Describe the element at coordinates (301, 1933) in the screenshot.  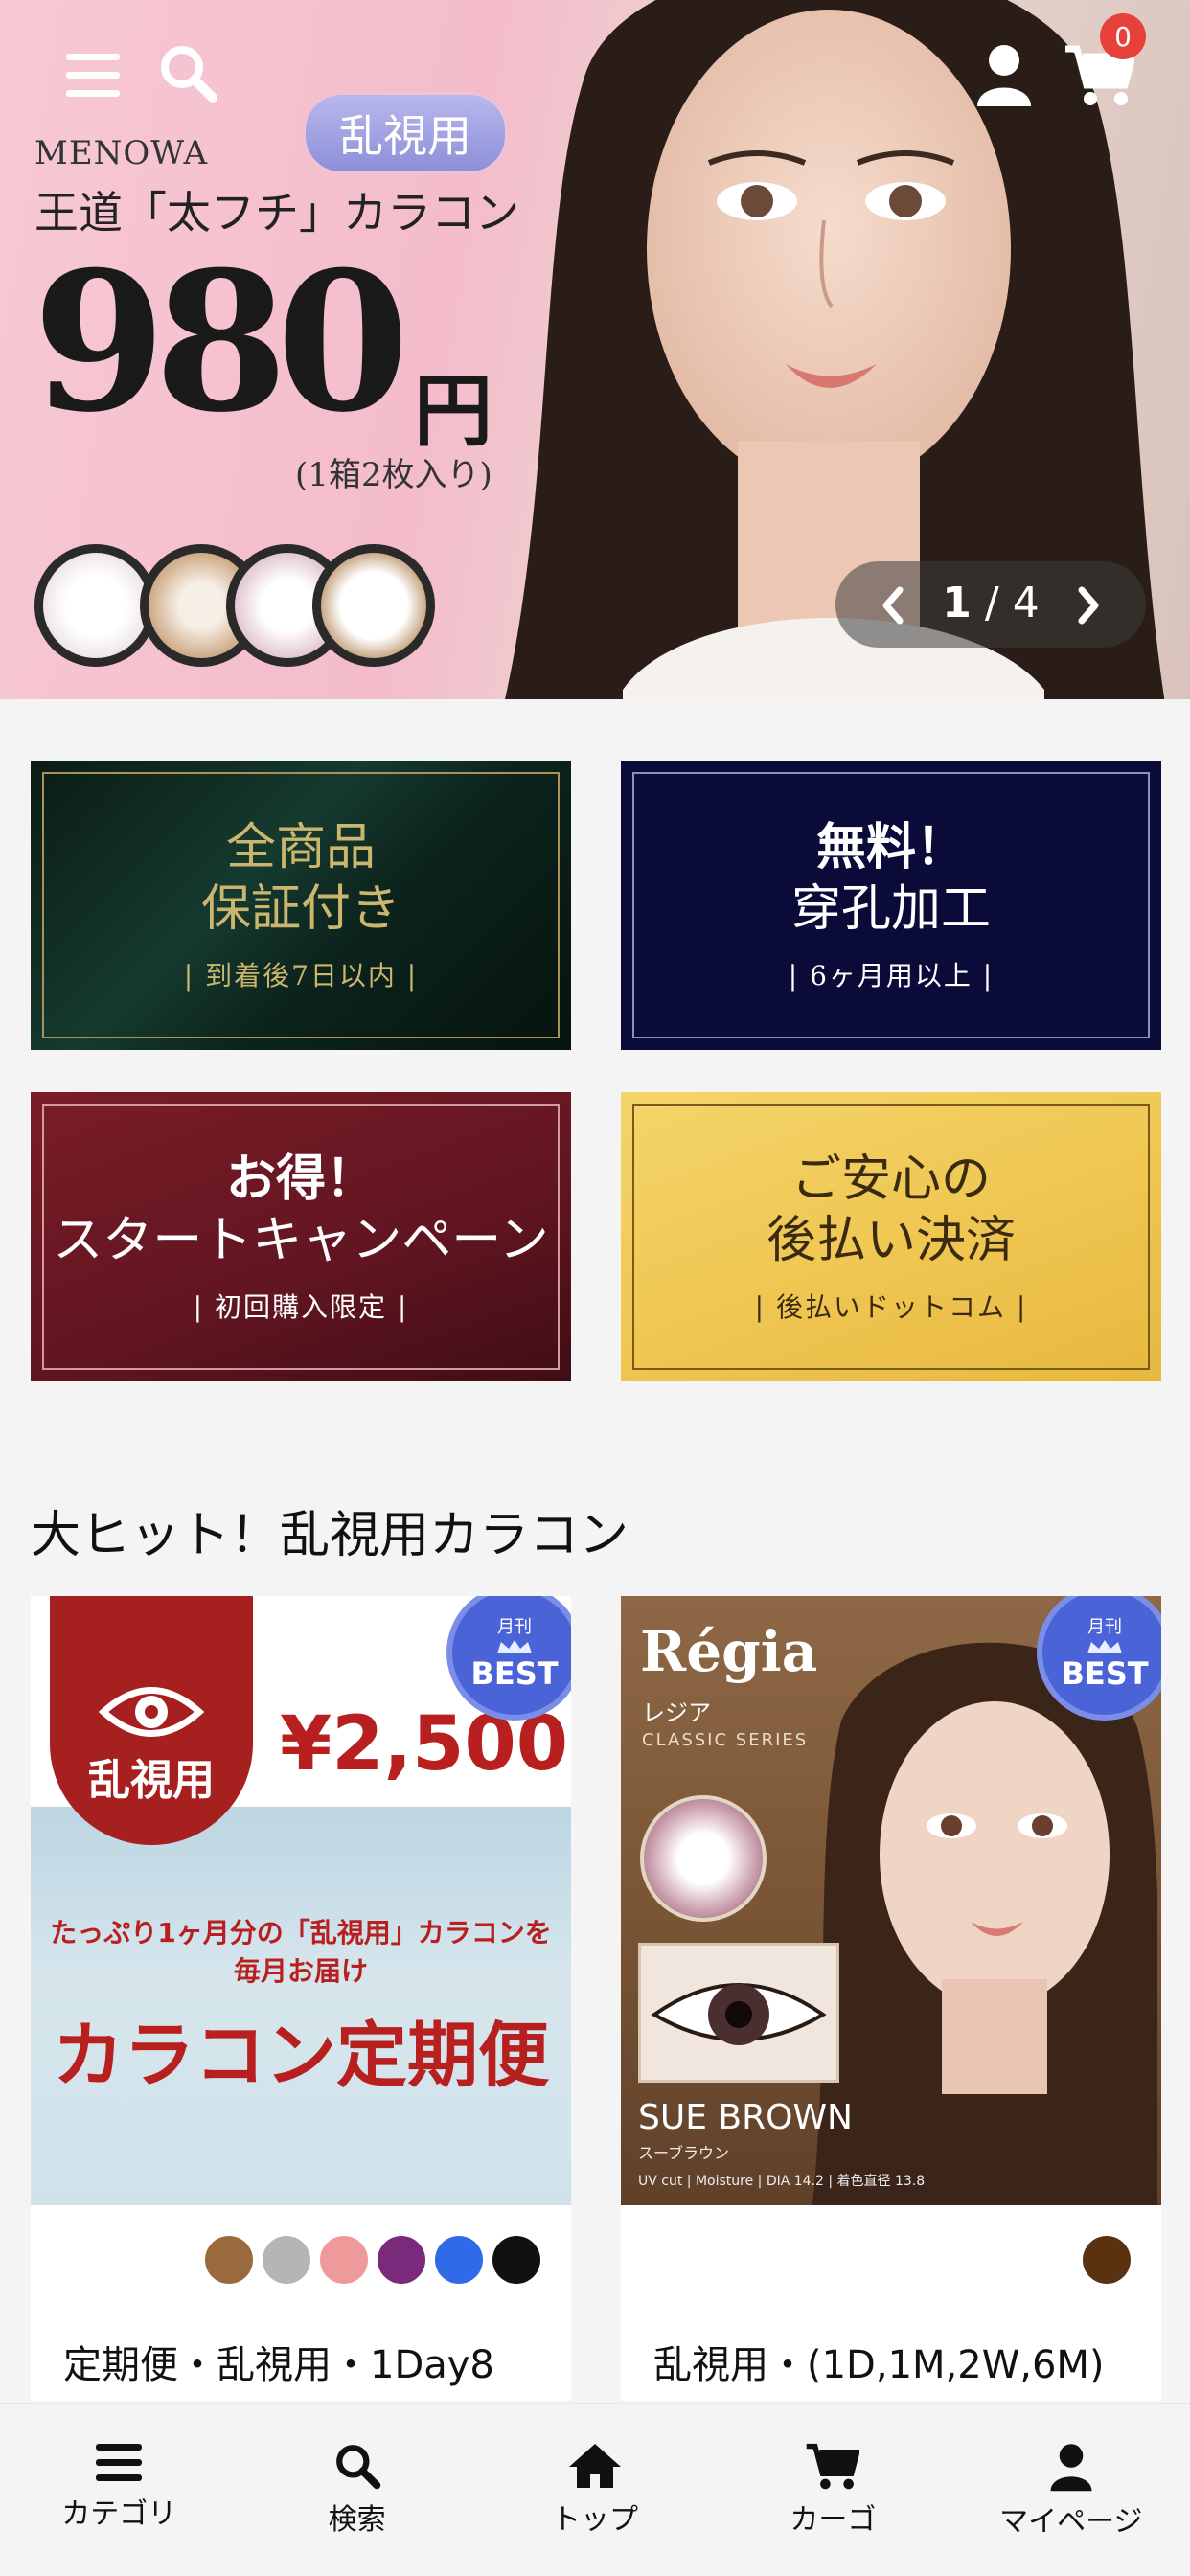
I see `product-art-line1: たっぷり1ヶ月分の「乱視用」カラコンを` at that location.